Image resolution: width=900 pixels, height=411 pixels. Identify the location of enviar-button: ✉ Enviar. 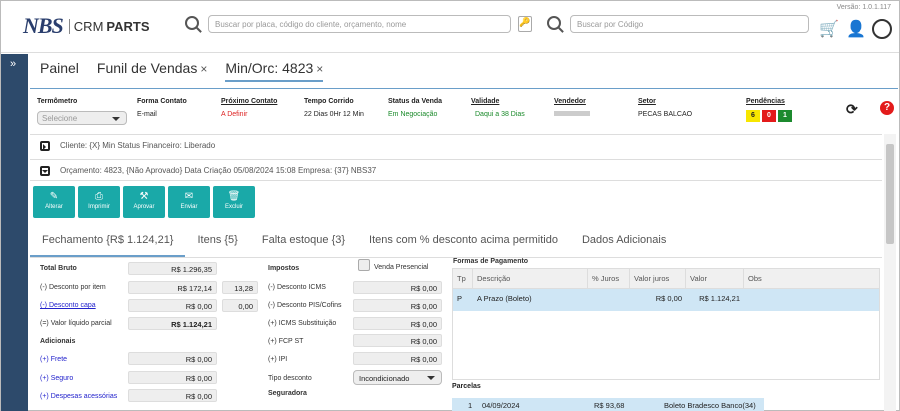
(189, 202).